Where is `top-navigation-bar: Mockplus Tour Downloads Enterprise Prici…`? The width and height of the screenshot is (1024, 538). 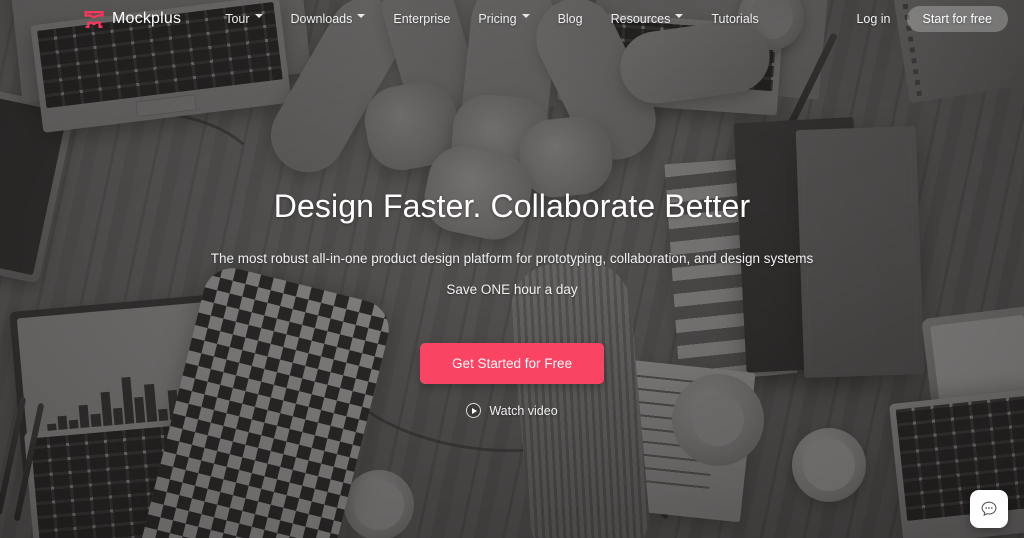 top-navigation-bar: Mockplus Tour Downloads Enterprise Prici… is located at coordinates (512, 19).